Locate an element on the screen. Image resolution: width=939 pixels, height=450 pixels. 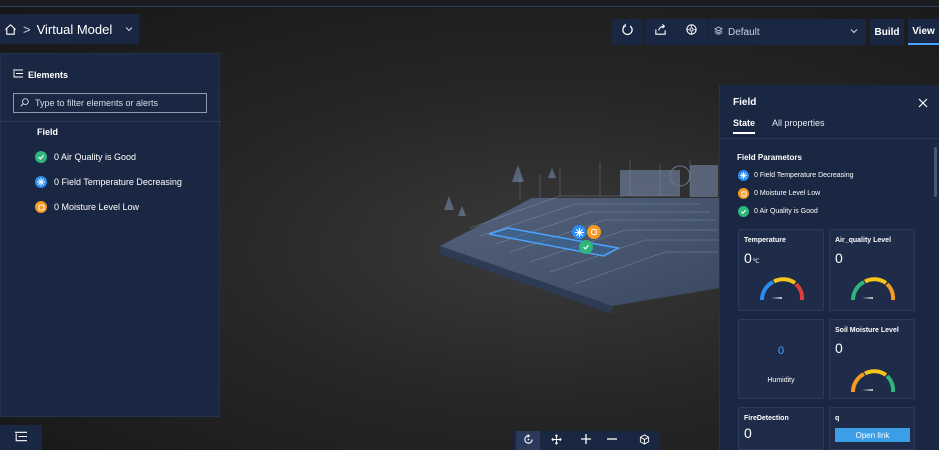
elements-panel-toggle is located at coordinates (21, 437).